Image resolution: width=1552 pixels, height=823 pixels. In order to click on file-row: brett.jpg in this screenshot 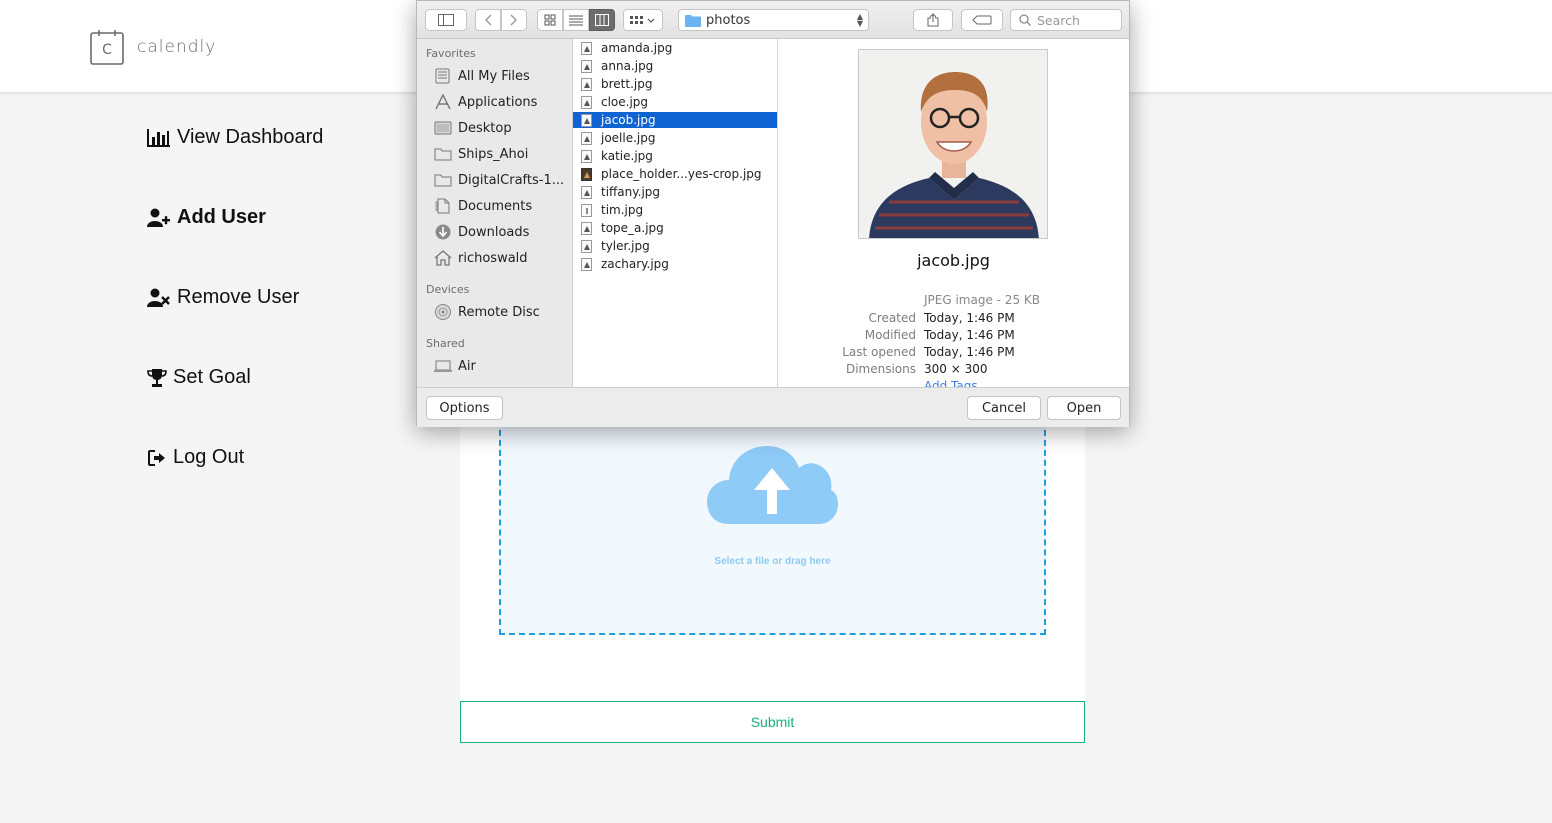, I will do `click(675, 84)`.